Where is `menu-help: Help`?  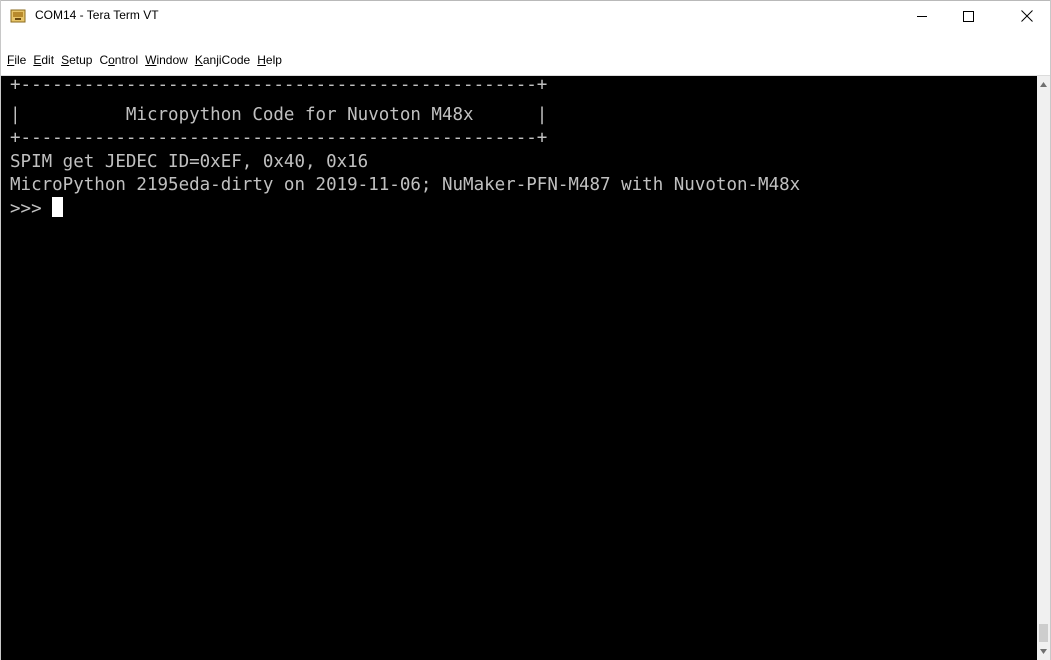 menu-help: Help is located at coordinates (271, 60).